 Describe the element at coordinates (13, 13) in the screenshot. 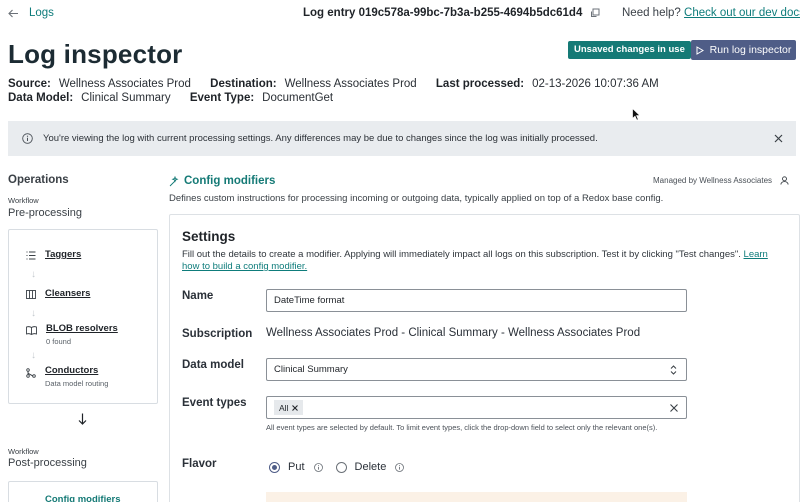

I see `arrow-left-icon` at that location.